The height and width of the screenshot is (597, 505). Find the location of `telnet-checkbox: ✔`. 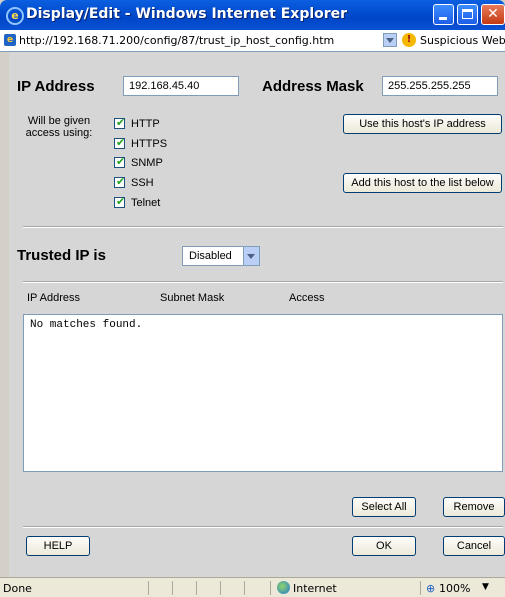

telnet-checkbox: ✔ is located at coordinates (120, 201).